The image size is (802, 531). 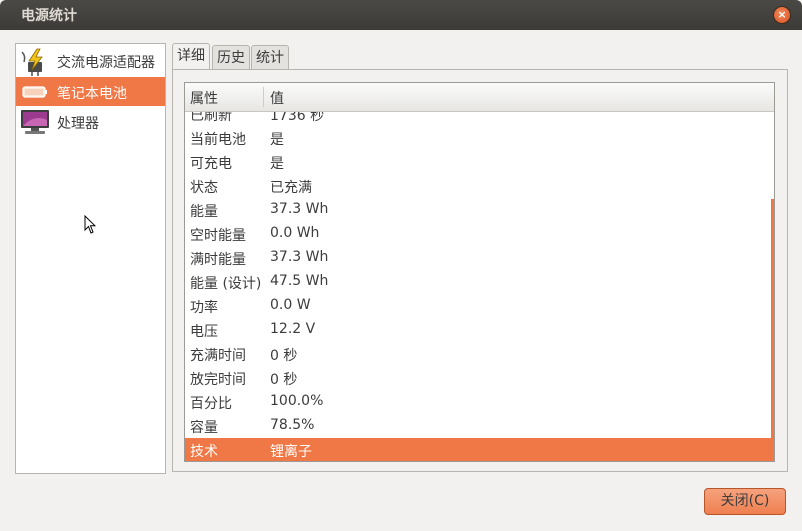 What do you see at coordinates (479, 402) in the screenshot?
I see `table-row: 百分比 100.0%` at bounding box center [479, 402].